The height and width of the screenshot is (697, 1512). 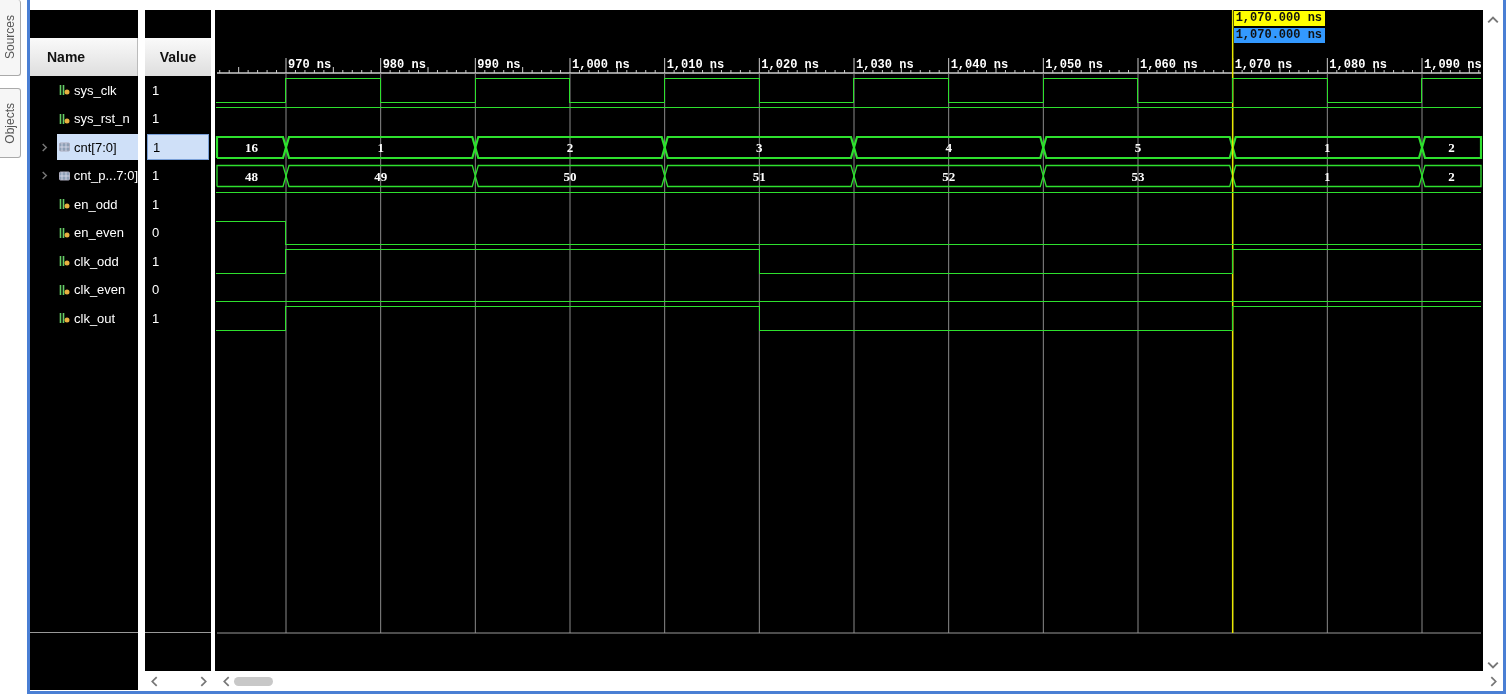 I want to click on tick-label: 1,000 ns, so click(x=601, y=65).